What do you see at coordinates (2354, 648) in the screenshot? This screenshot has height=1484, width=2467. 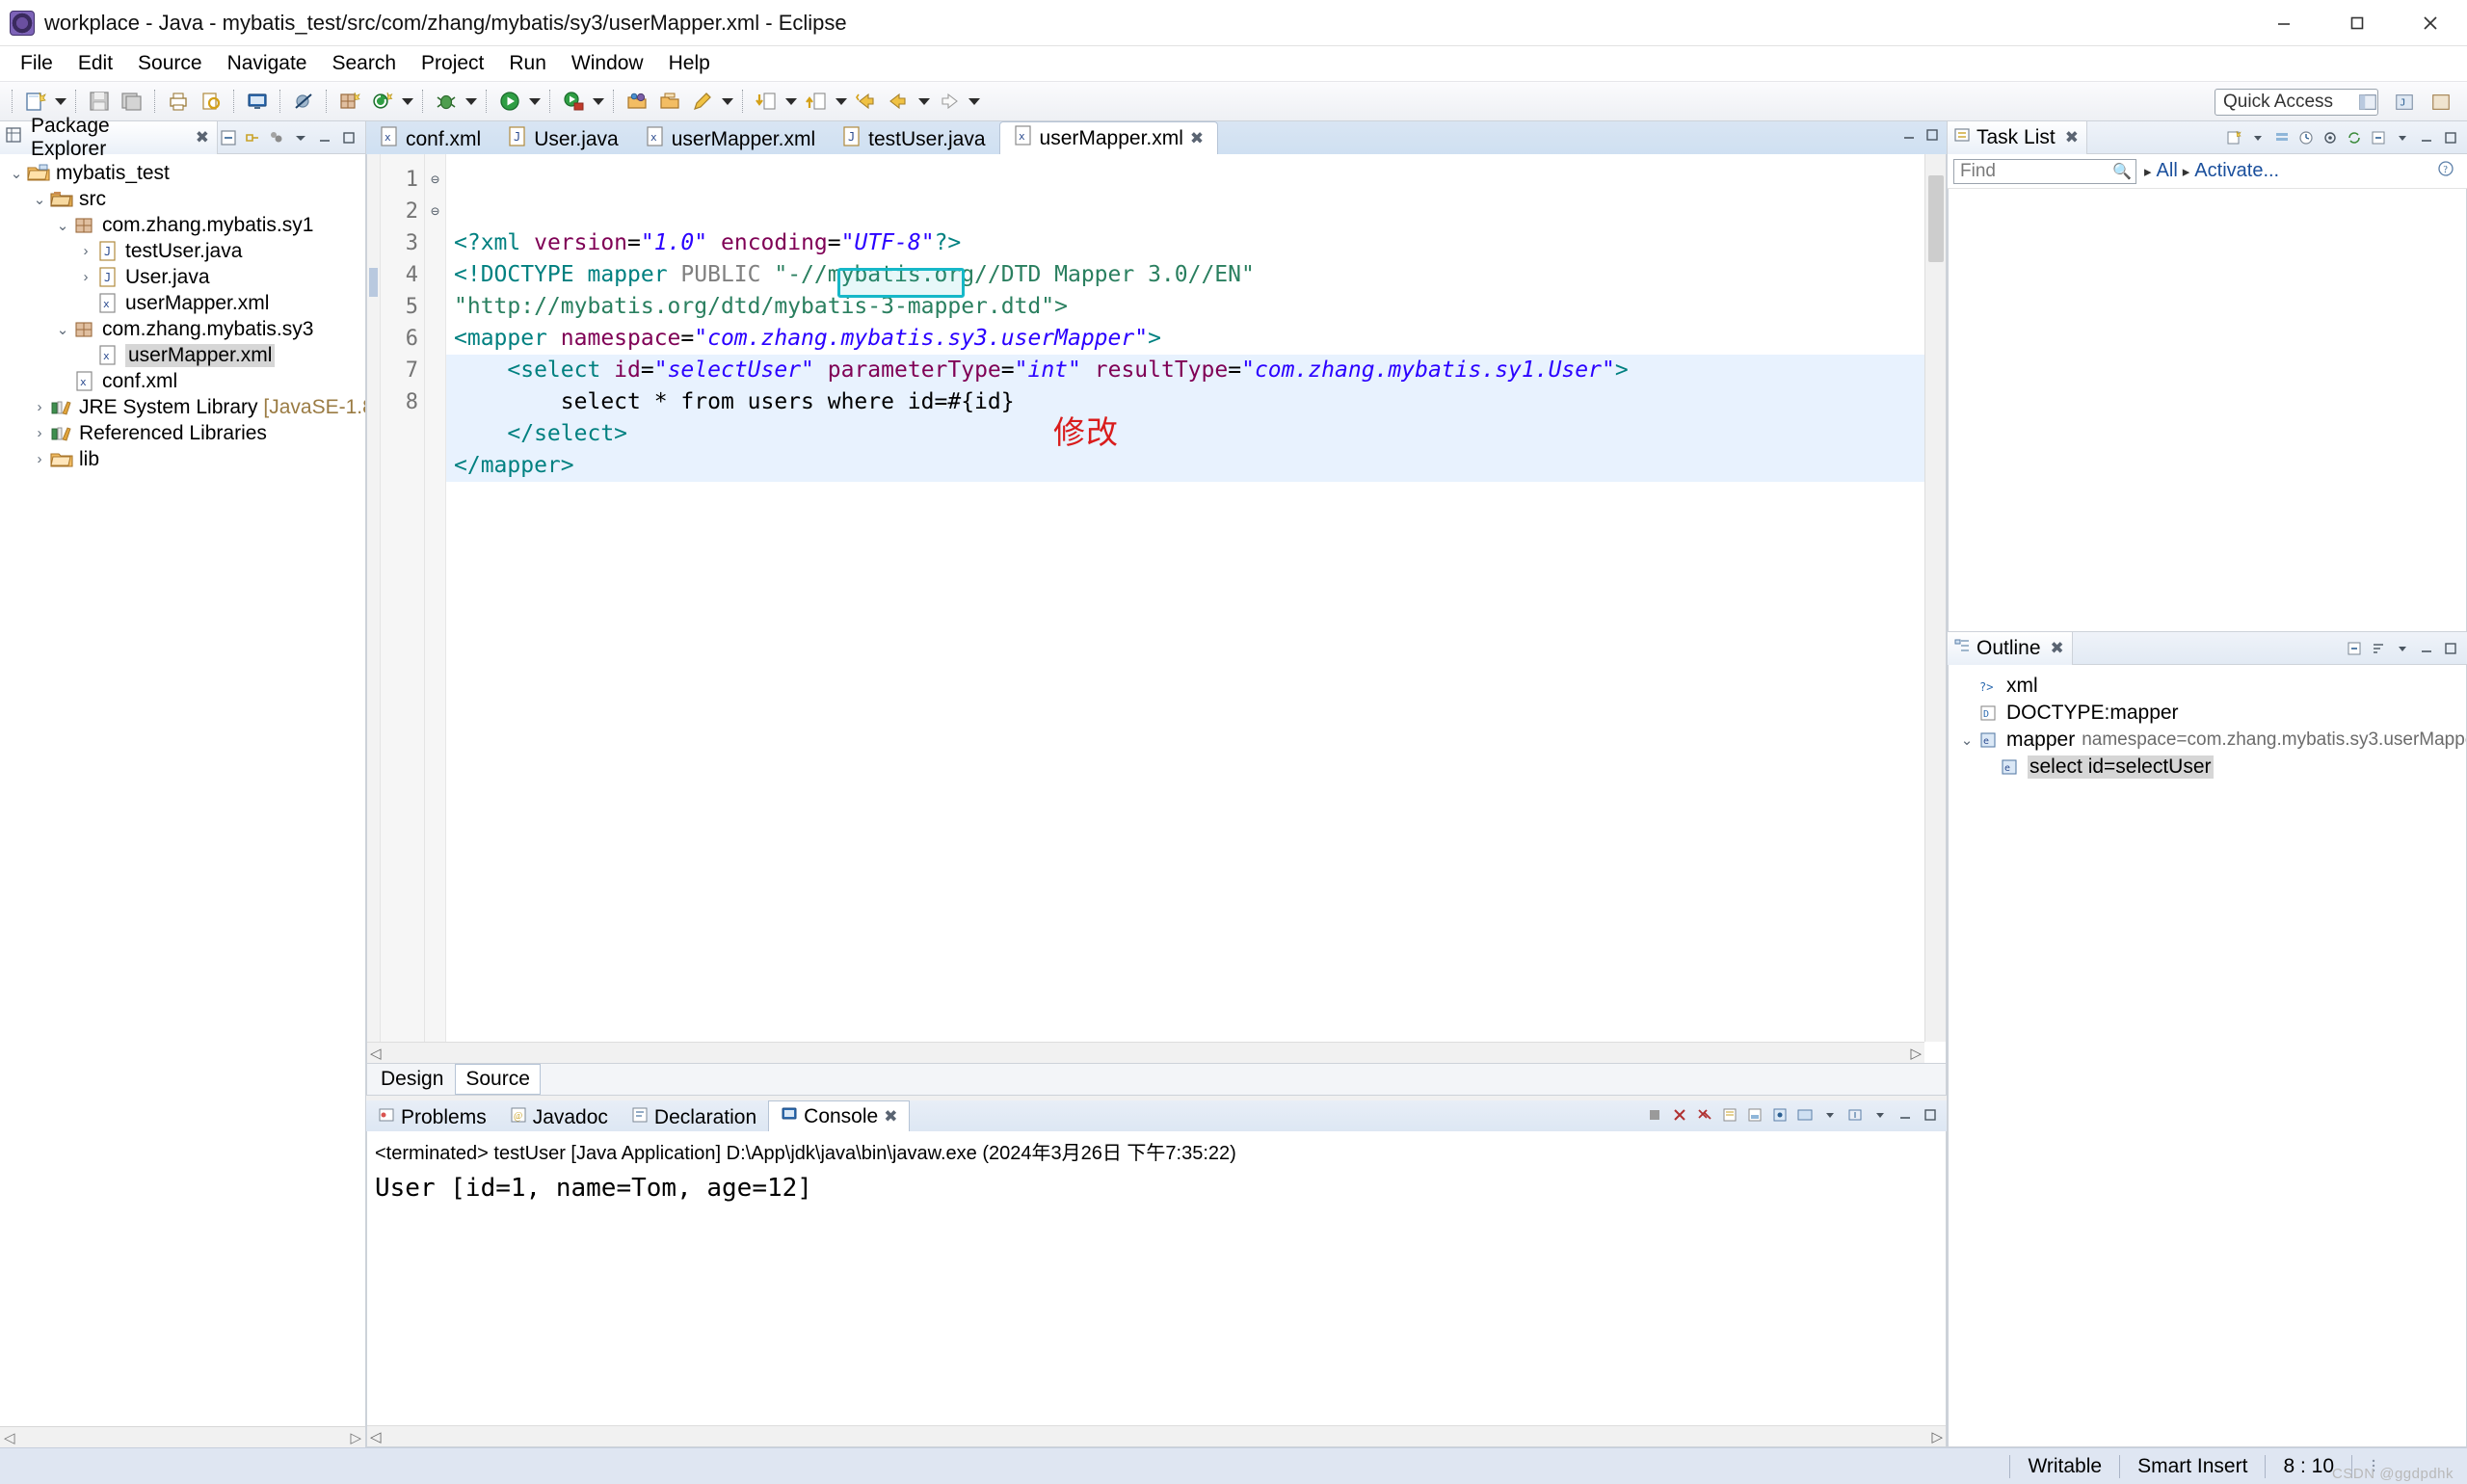 I see `outline-collapse-all-icon` at bounding box center [2354, 648].